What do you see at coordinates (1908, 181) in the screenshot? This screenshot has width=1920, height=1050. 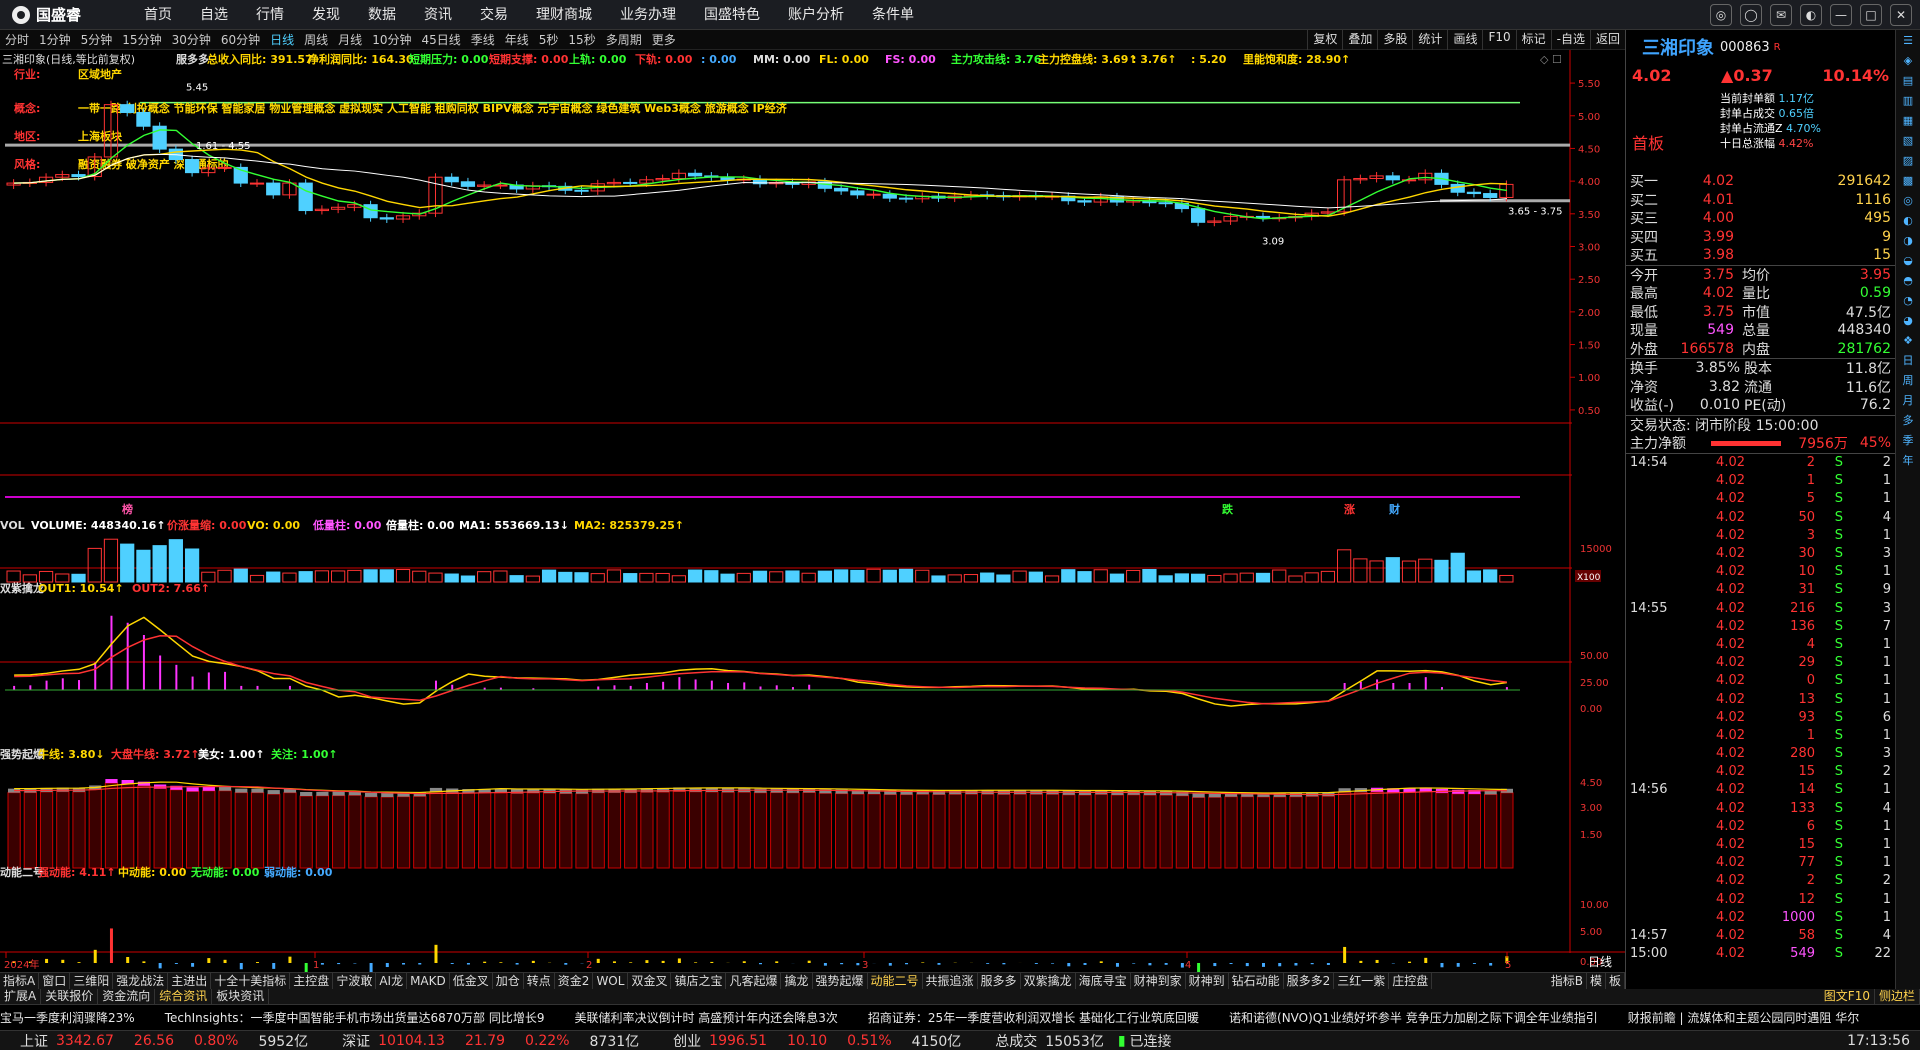 I see `sidebar-tool-icon: ▩` at bounding box center [1908, 181].